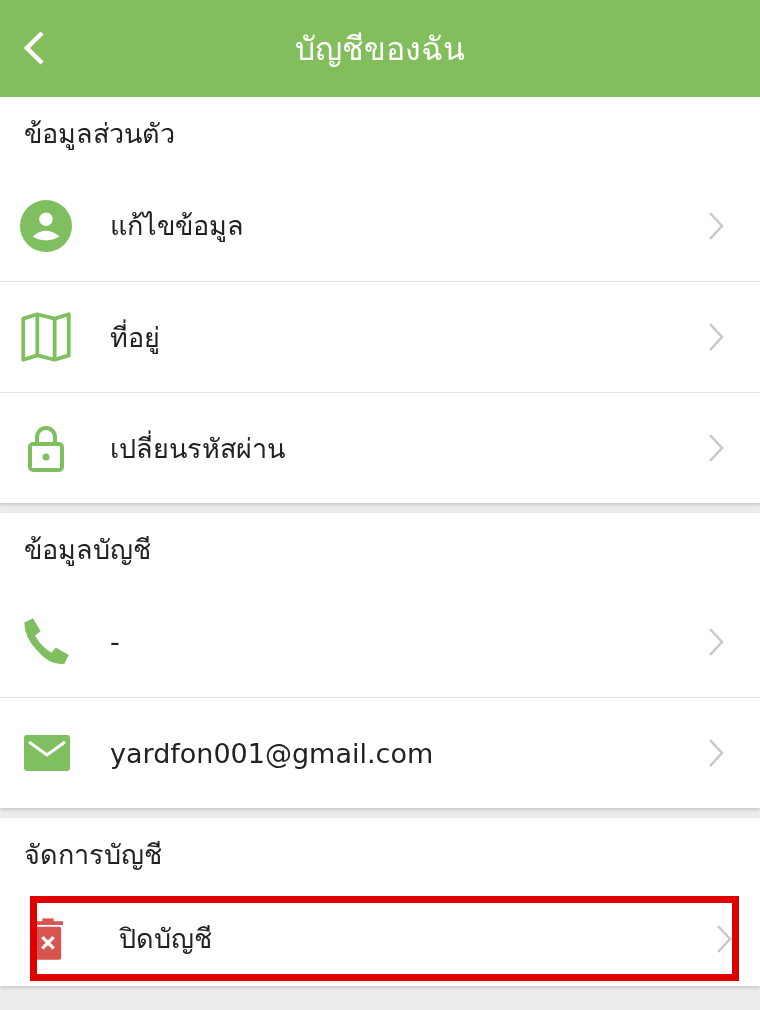 The width and height of the screenshot is (760, 1010). I want to click on menu-item: yardfon001@gmail.com, so click(380, 752).